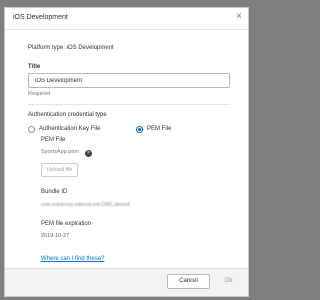 This screenshot has height=300, width=320. What do you see at coordinates (239, 17) in the screenshot?
I see `close-icon: ×` at bounding box center [239, 17].